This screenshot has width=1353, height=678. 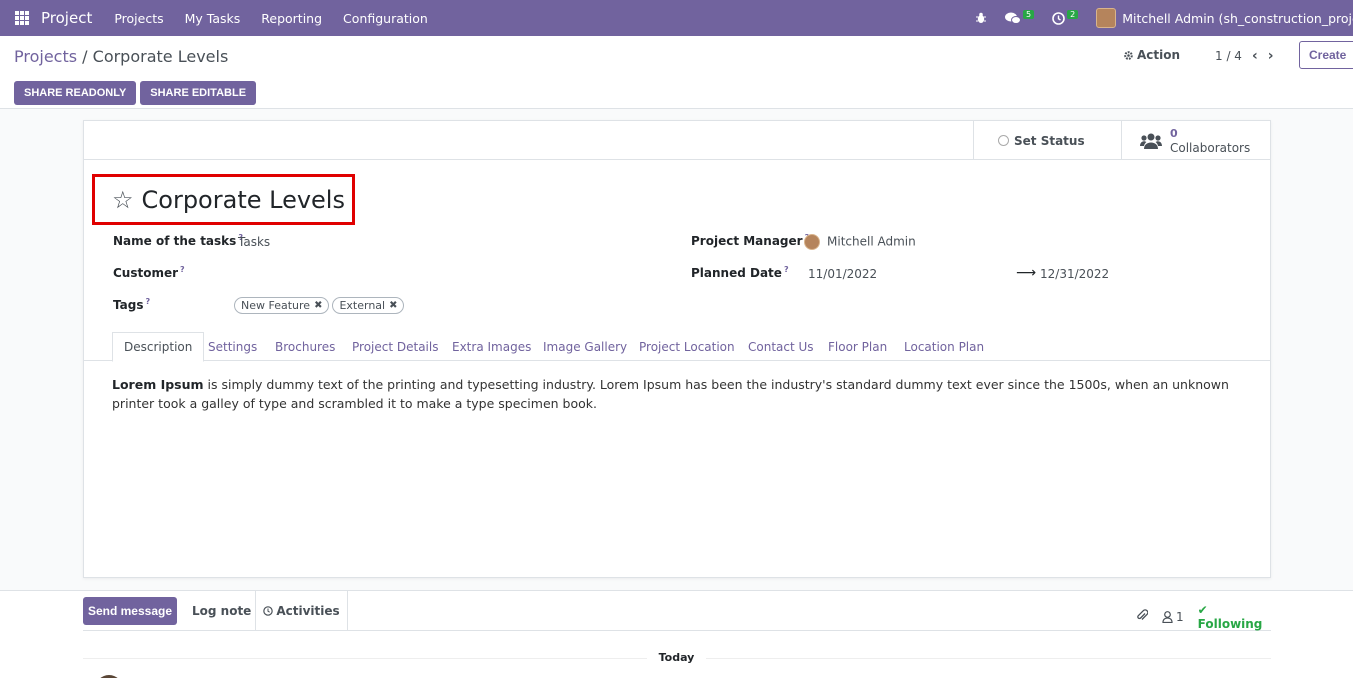 What do you see at coordinates (385, 18) in the screenshot?
I see `nav-configuration: Configuration` at bounding box center [385, 18].